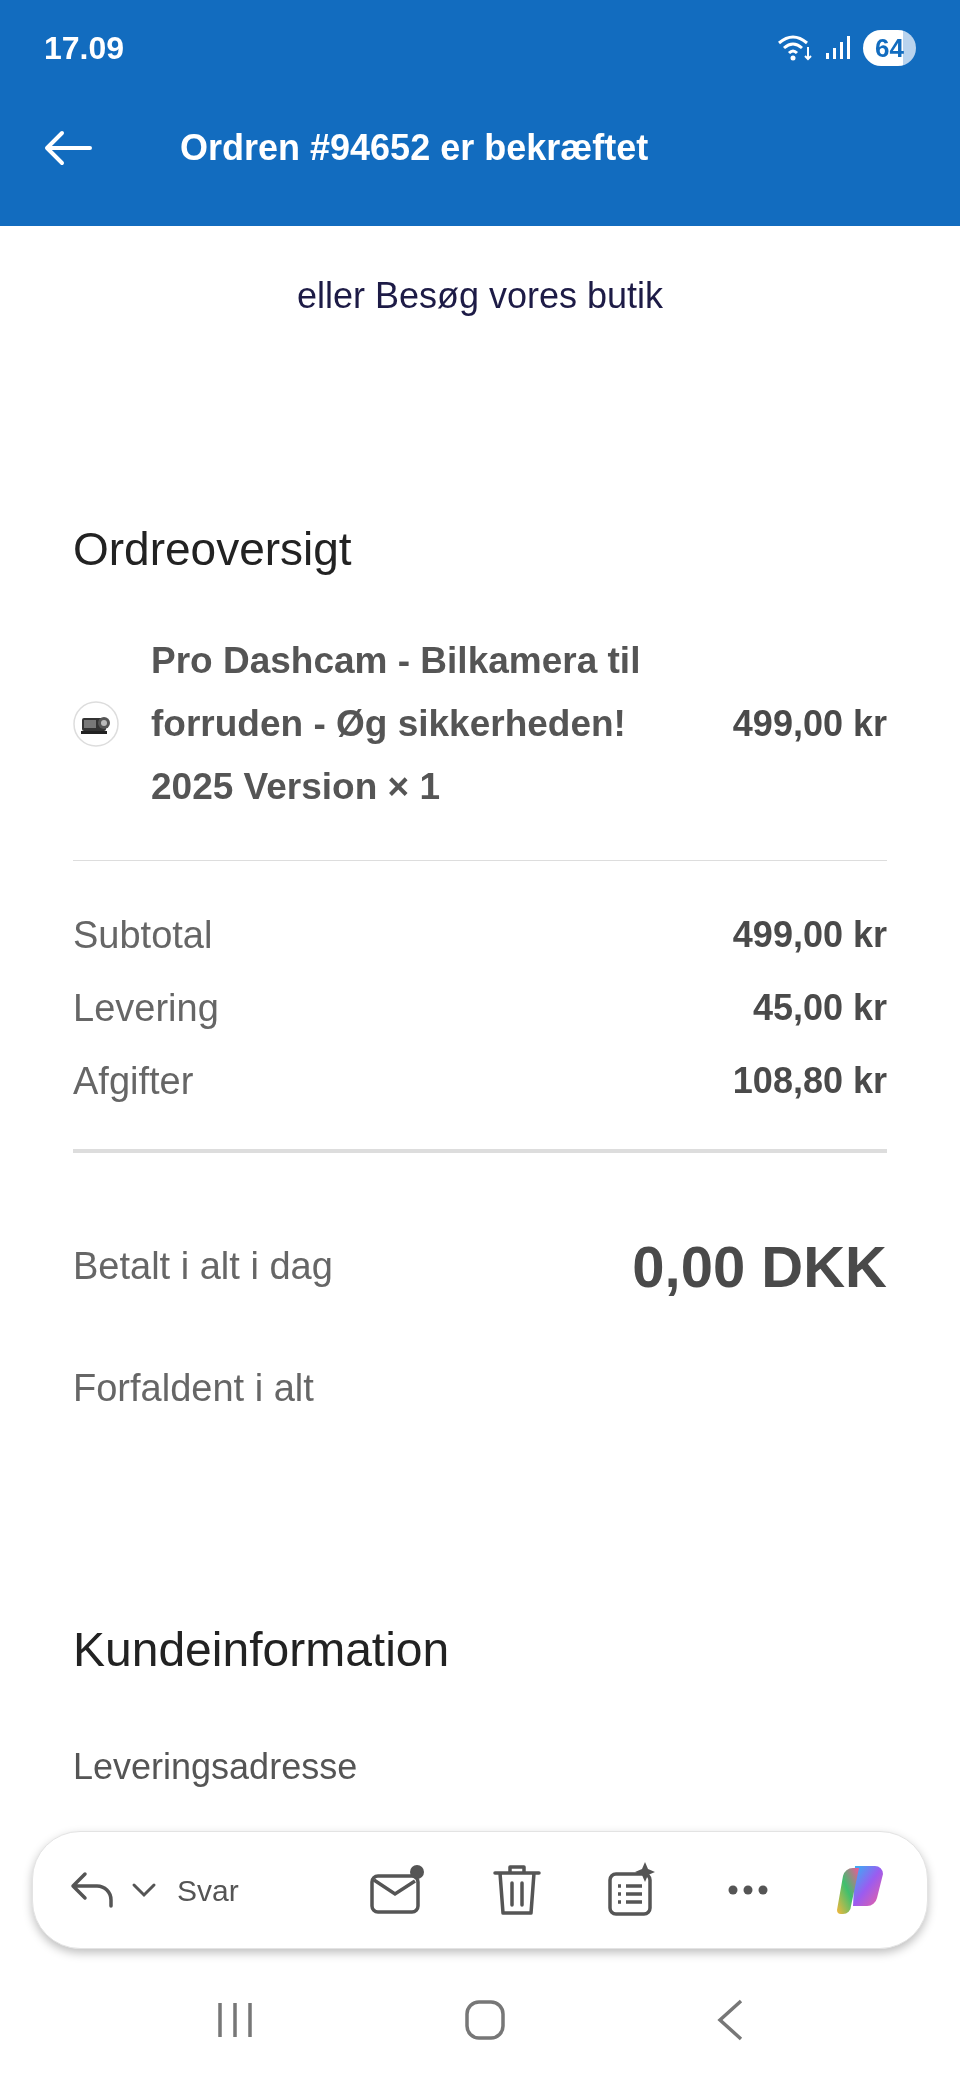  Describe the element at coordinates (397, 1890) in the screenshot. I see `unread-mail-icon` at that location.